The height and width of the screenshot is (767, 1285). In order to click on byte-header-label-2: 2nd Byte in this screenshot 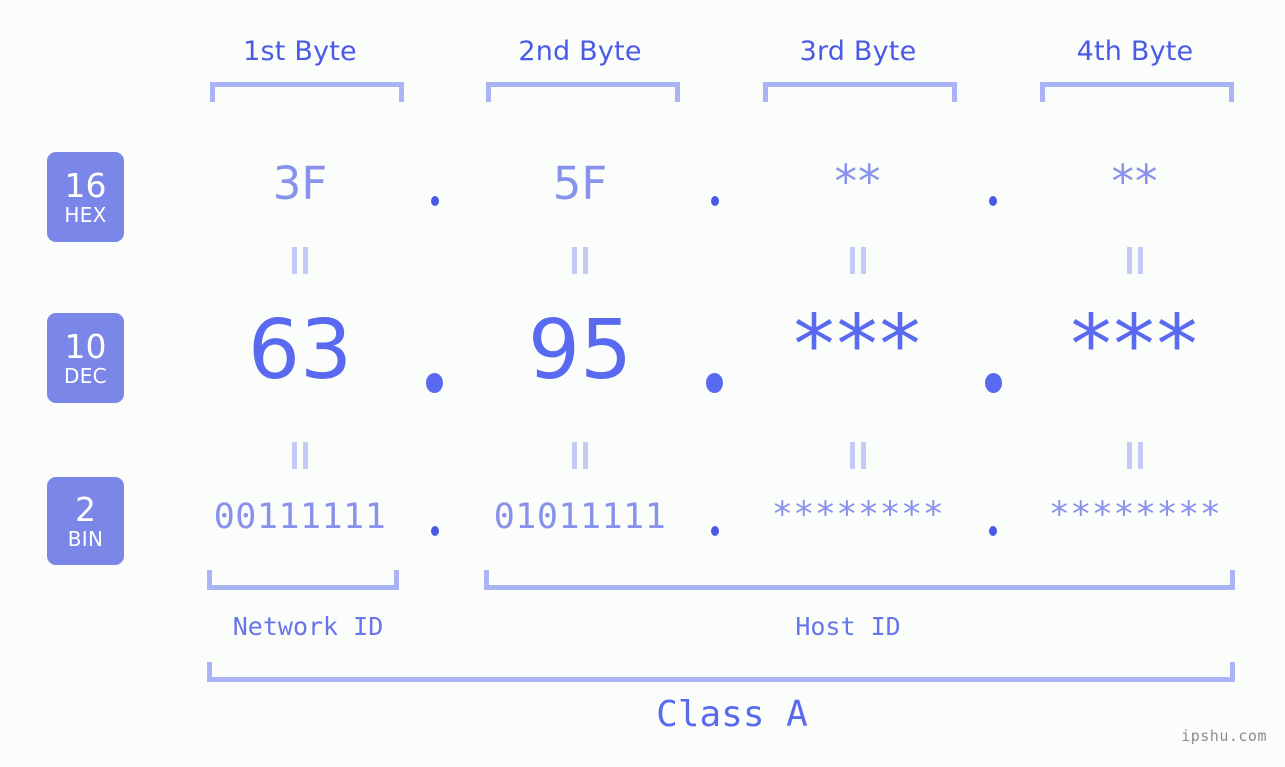, I will do `click(580, 51)`.